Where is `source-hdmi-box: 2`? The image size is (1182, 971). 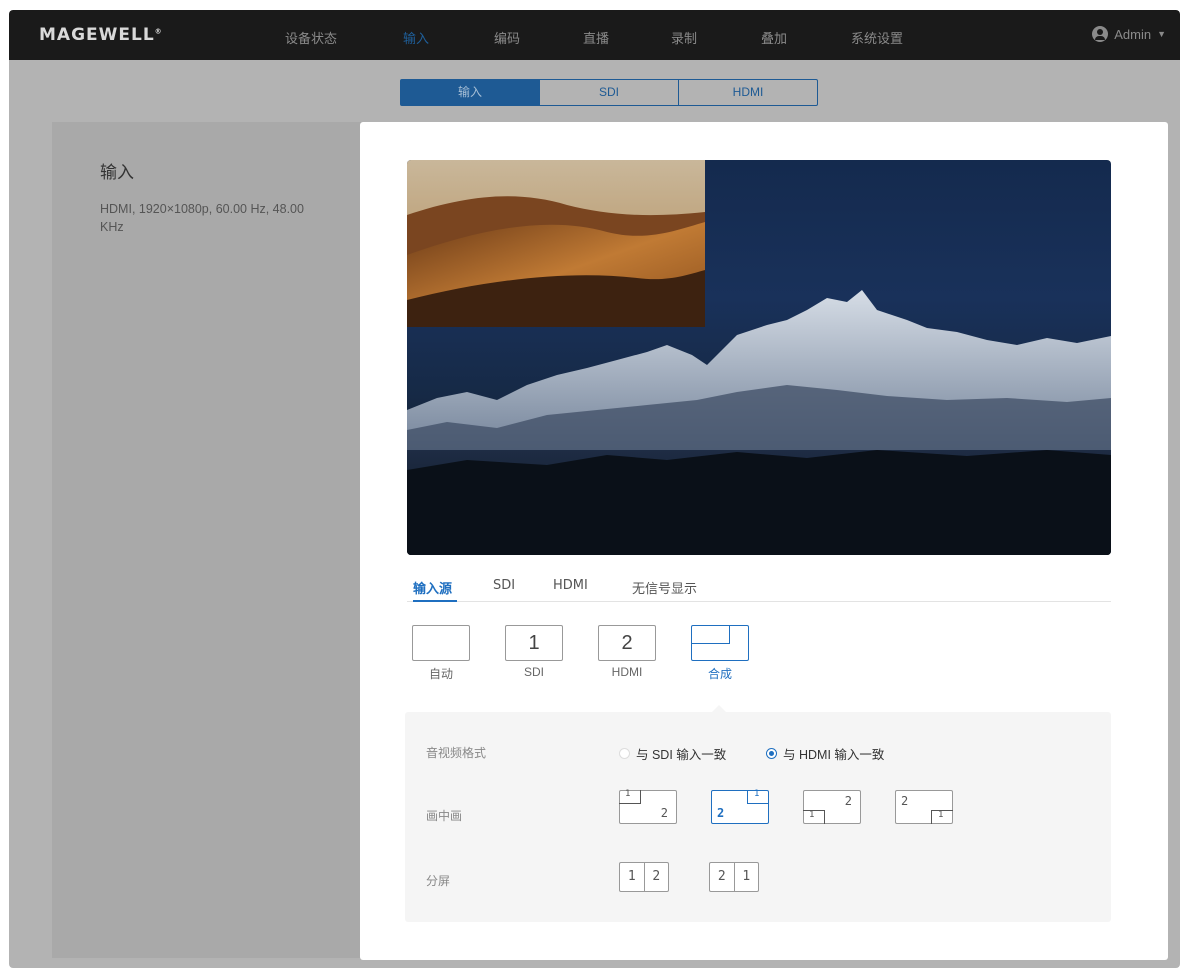 source-hdmi-box: 2 is located at coordinates (627, 643).